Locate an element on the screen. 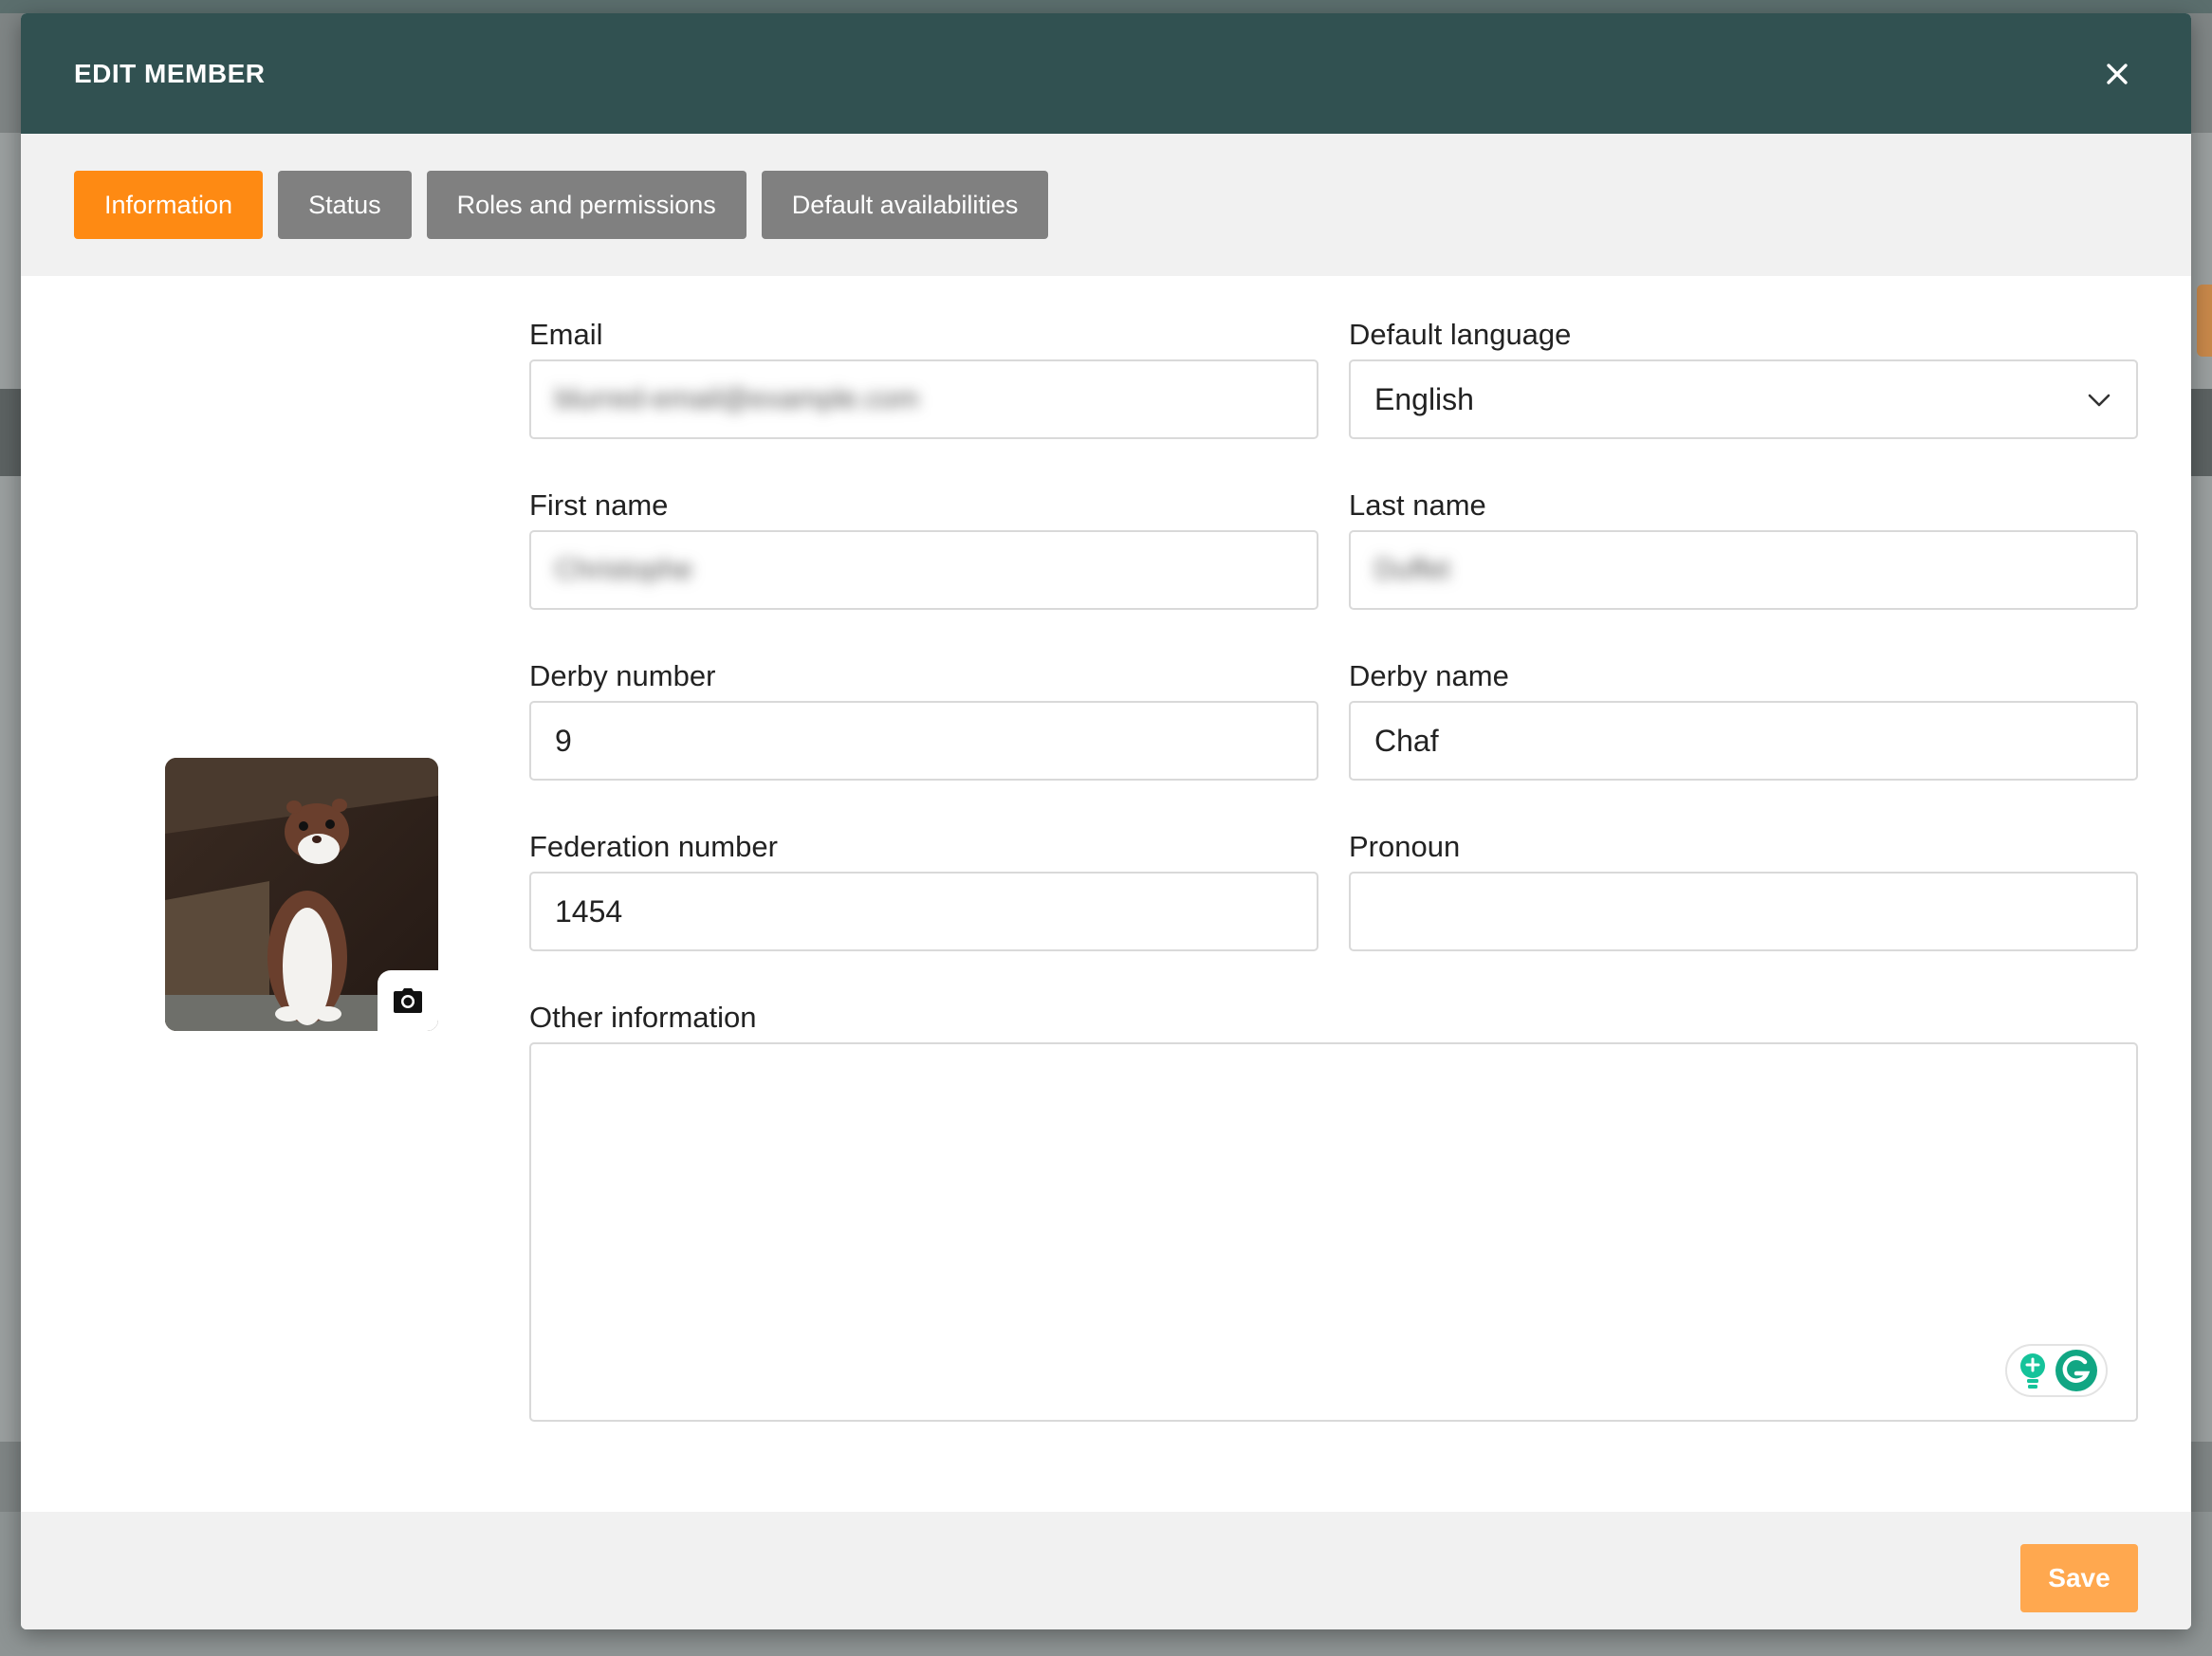  modal-title: EDIT MEMBER is located at coordinates (170, 73).